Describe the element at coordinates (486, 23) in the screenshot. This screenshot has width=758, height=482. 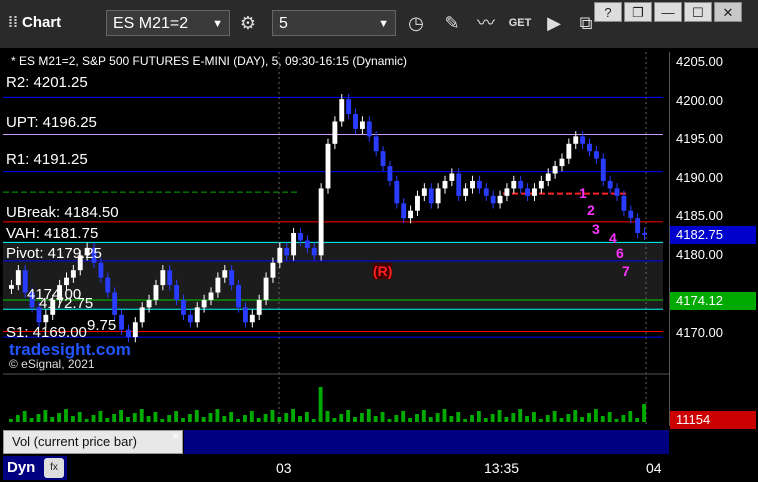
I see `study-icon: 〰` at that location.